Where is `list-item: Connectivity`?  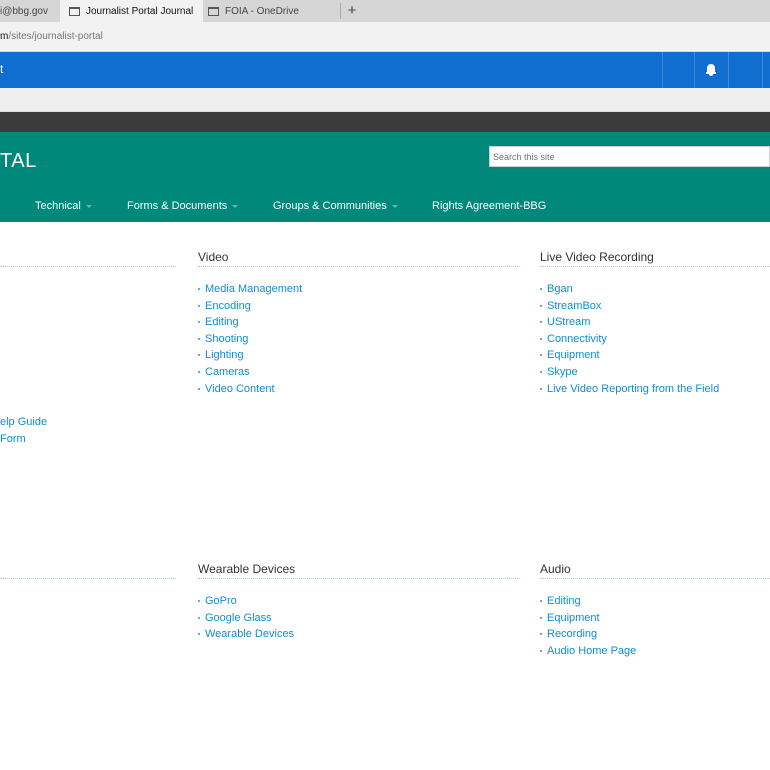 list-item: Connectivity is located at coordinates (629, 339).